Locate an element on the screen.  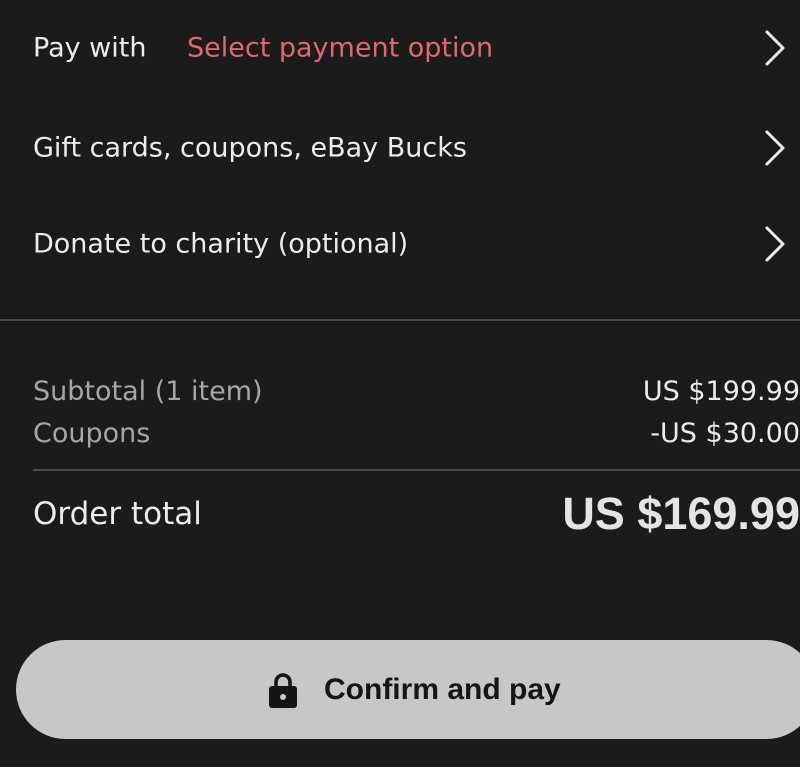
donate-charity-row: Donate to charity (optional) is located at coordinates (400, 244).